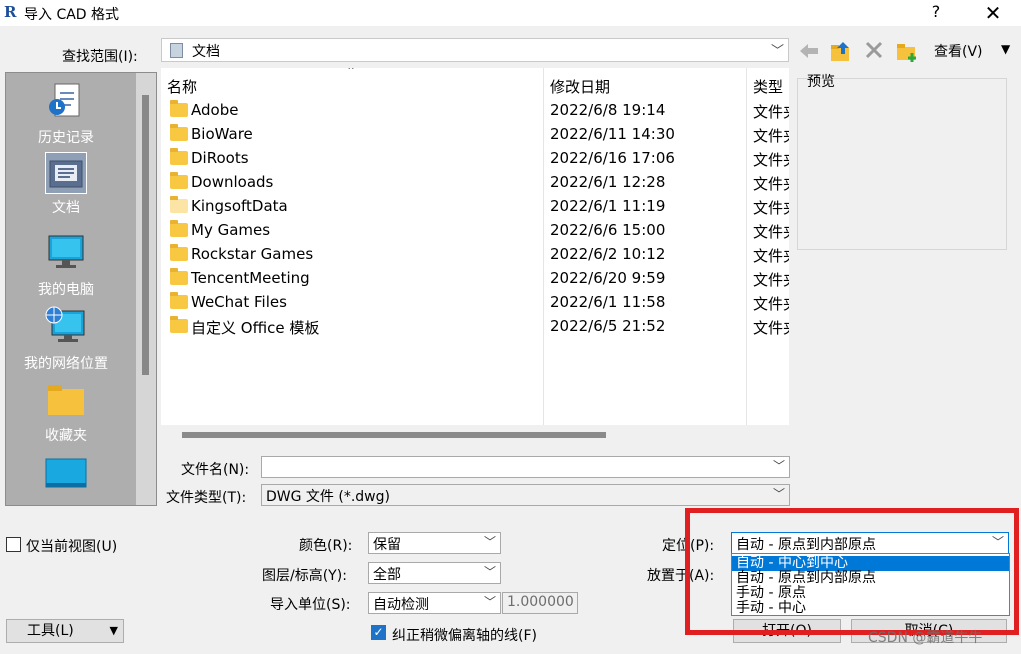 The height and width of the screenshot is (654, 1021). What do you see at coordinates (13, 544) in the screenshot?
I see `current-view-only-checkbox` at bounding box center [13, 544].